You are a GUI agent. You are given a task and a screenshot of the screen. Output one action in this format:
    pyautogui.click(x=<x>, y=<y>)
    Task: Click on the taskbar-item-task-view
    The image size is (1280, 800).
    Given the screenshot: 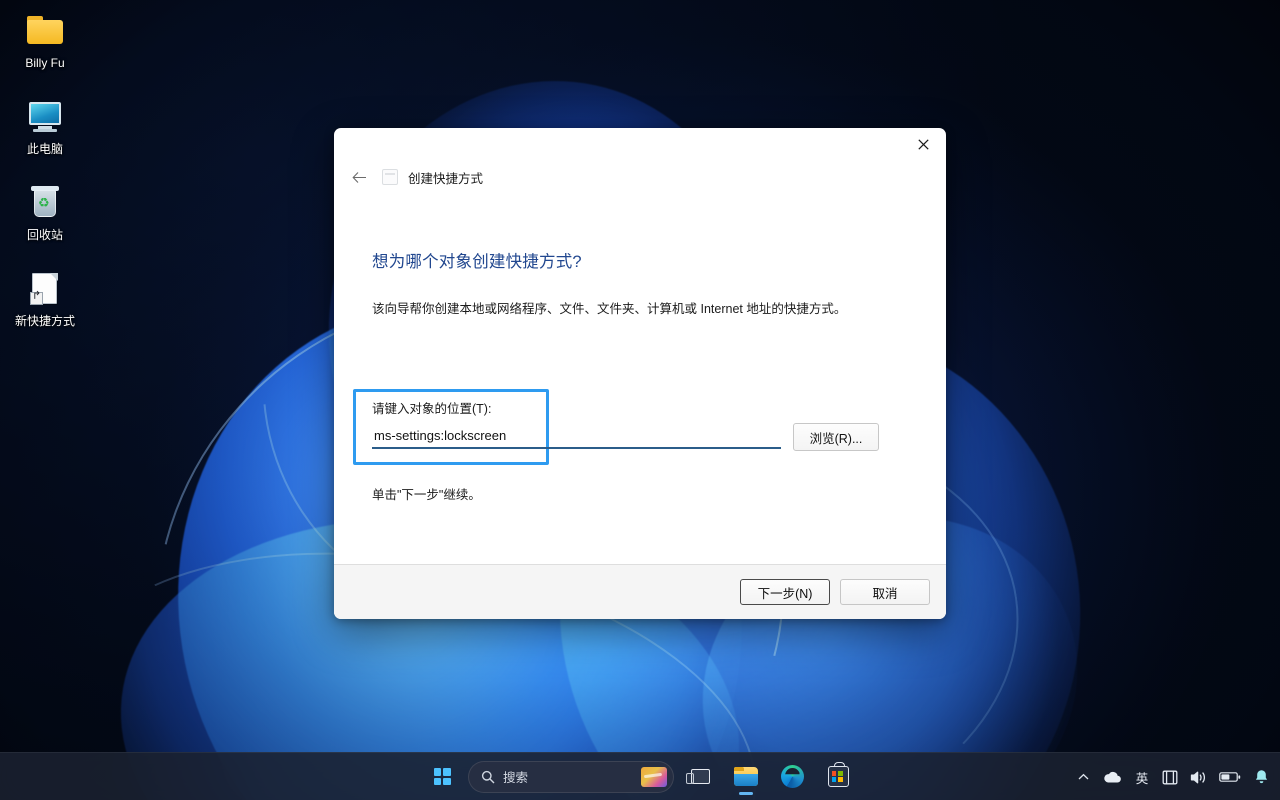 What is the action you would take?
    pyautogui.click(x=700, y=777)
    